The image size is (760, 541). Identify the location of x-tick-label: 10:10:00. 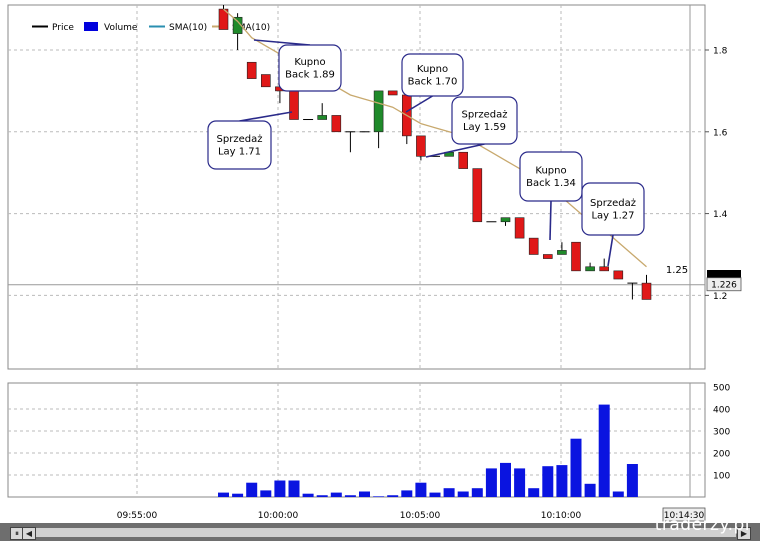
(561, 516).